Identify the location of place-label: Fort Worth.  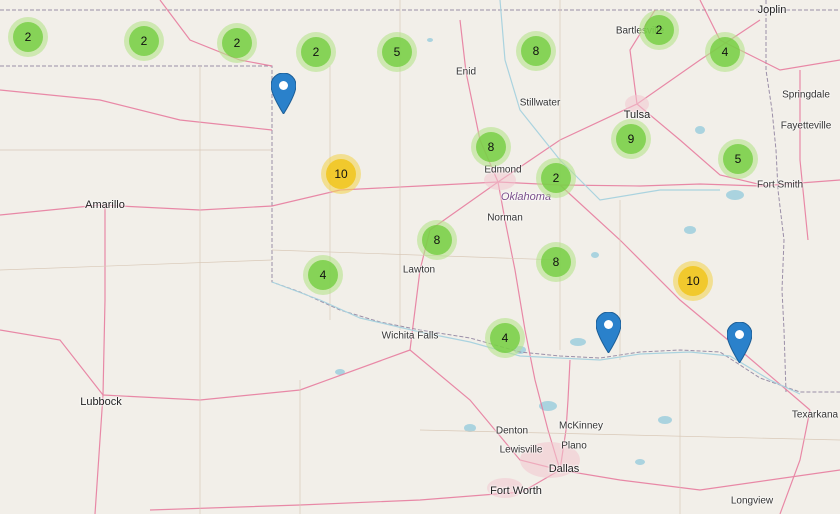
(516, 491).